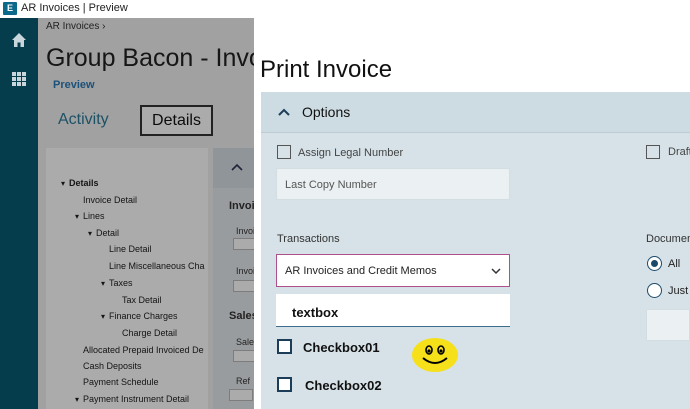 The image size is (690, 409). Describe the element at coordinates (393, 184) in the screenshot. I see `last-copy-number-field: Last Copy Number` at that location.